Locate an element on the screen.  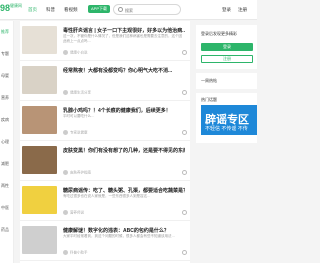
hot-topics-title: 热门话题 is located at coordinates (209, 99).